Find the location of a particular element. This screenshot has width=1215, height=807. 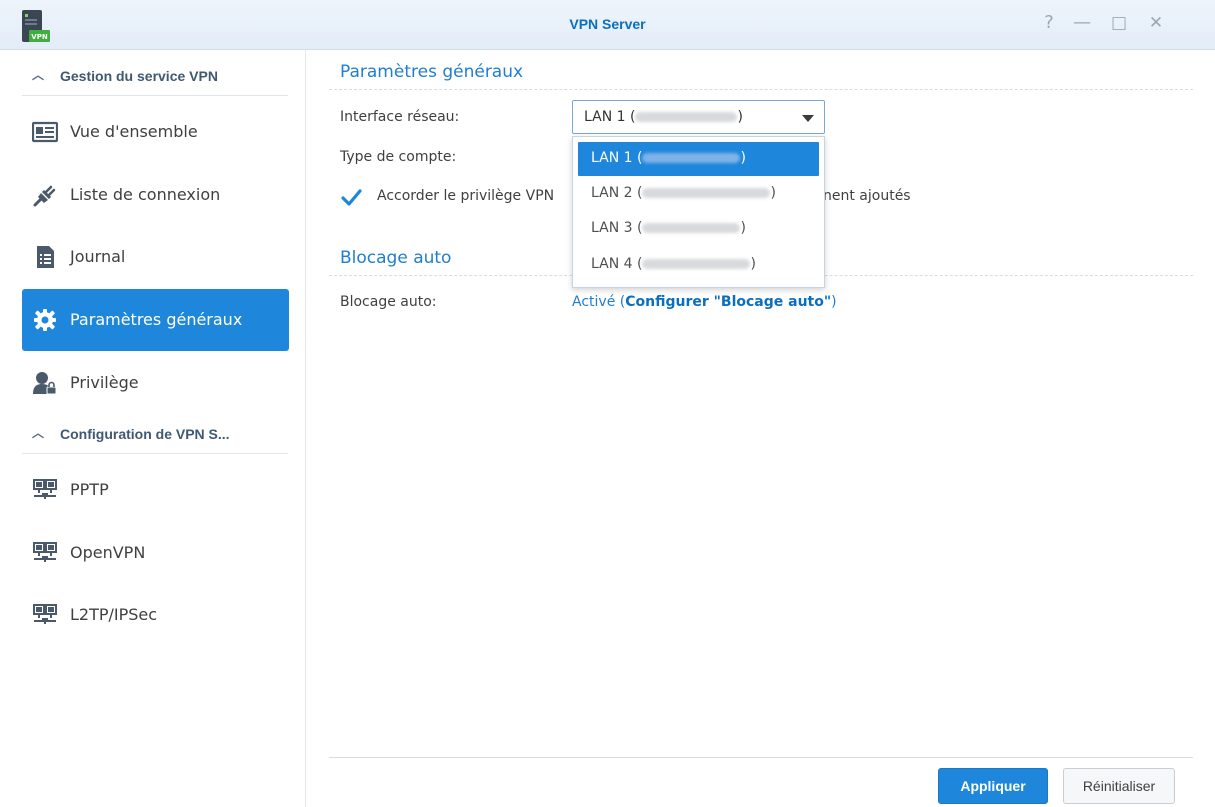

gear-icon is located at coordinates (45, 320).